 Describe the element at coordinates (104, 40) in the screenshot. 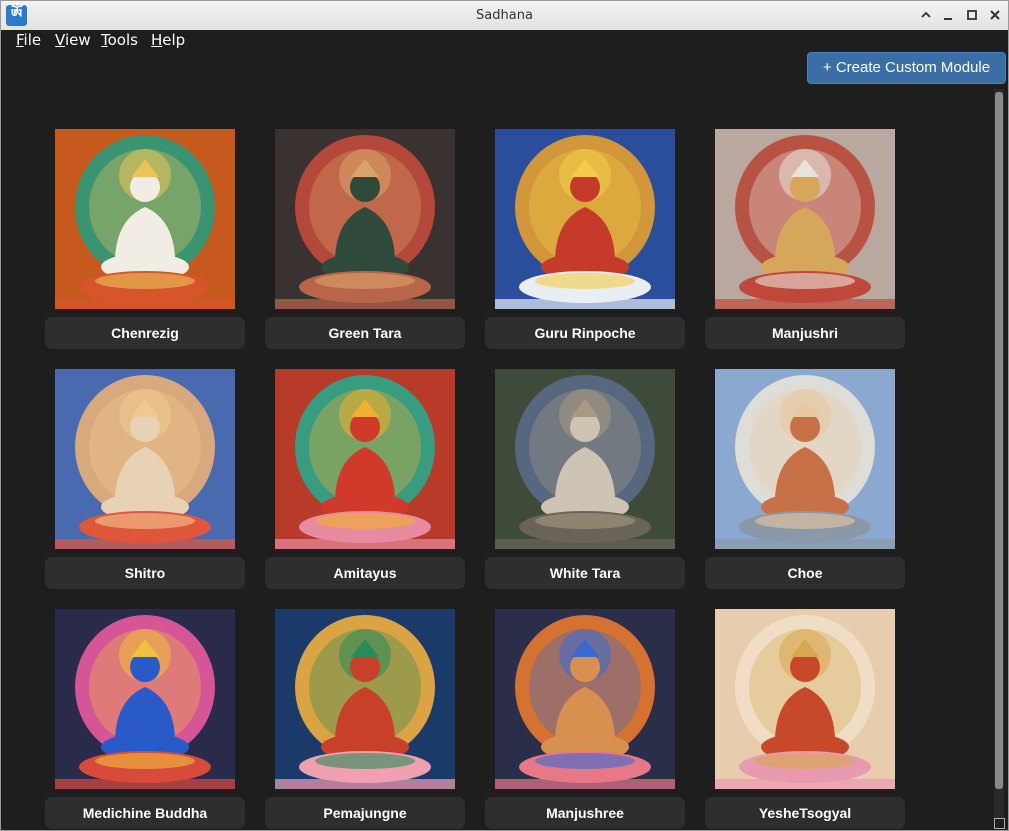

I see `menu-tools-mnemonic: T` at that location.